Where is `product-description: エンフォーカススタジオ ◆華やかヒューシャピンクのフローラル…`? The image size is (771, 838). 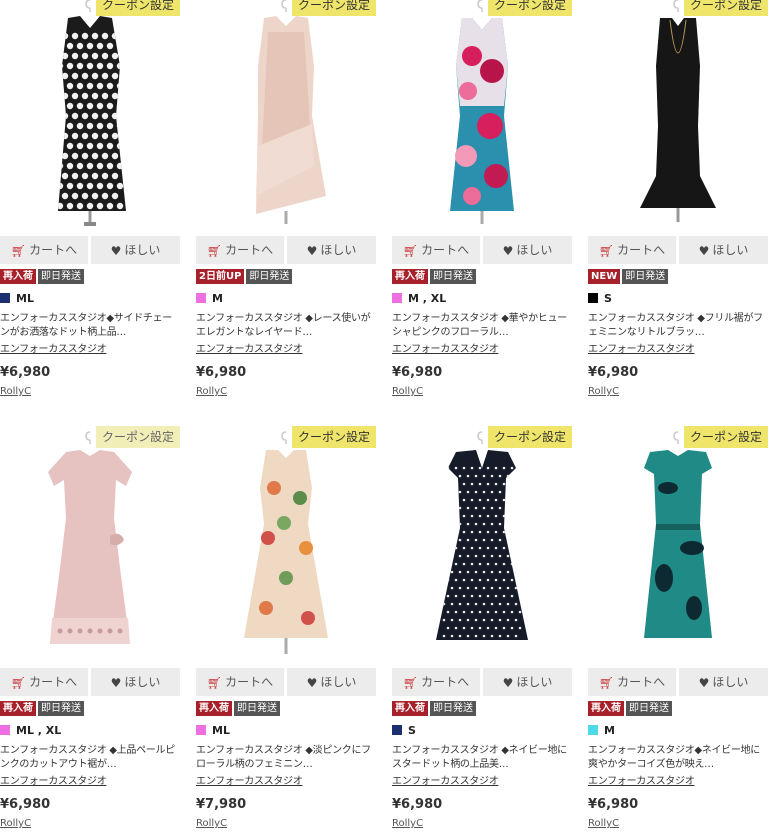
product-description: エンフォーカススタジオ ◆華やかヒューシャピンクのフローラル… is located at coordinates (482, 326).